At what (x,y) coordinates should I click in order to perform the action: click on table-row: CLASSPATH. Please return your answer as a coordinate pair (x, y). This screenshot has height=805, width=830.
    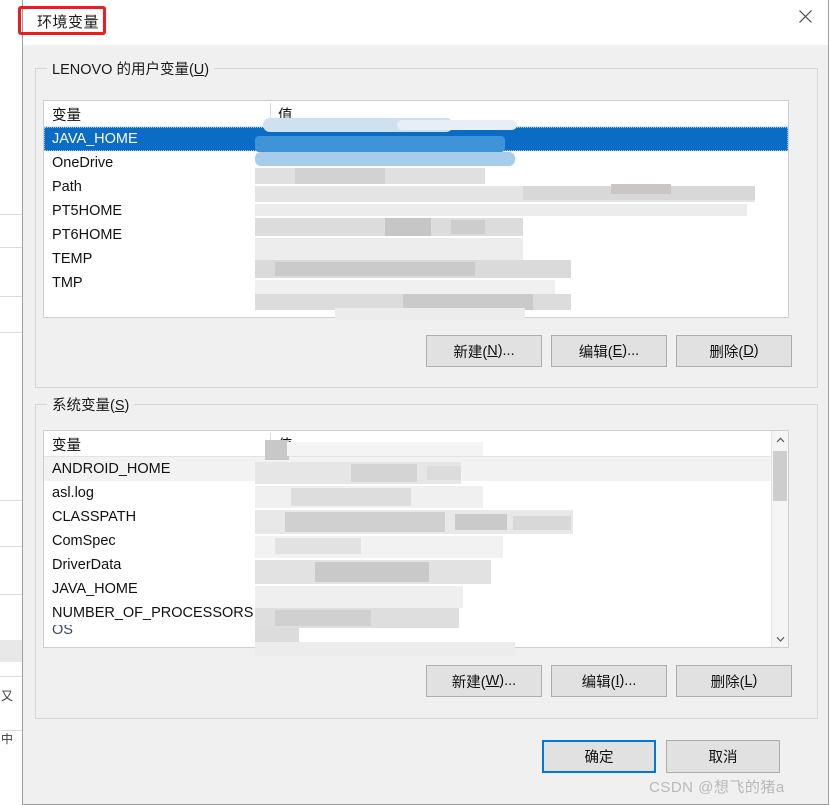
    Looking at the image, I should click on (416, 517).